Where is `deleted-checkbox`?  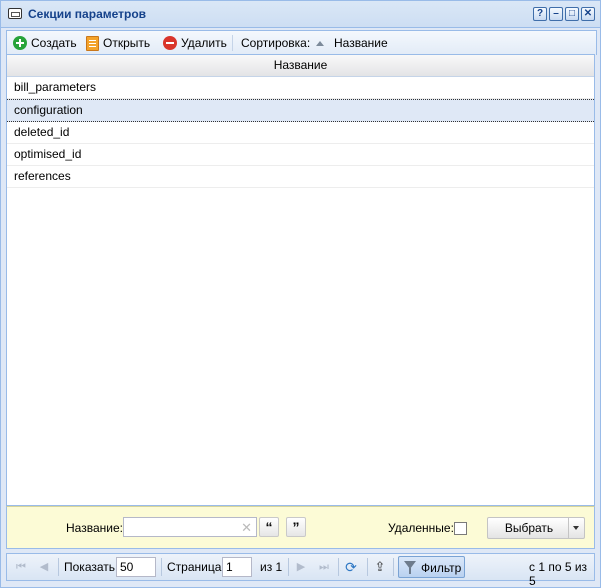
deleted-checkbox is located at coordinates (460, 528).